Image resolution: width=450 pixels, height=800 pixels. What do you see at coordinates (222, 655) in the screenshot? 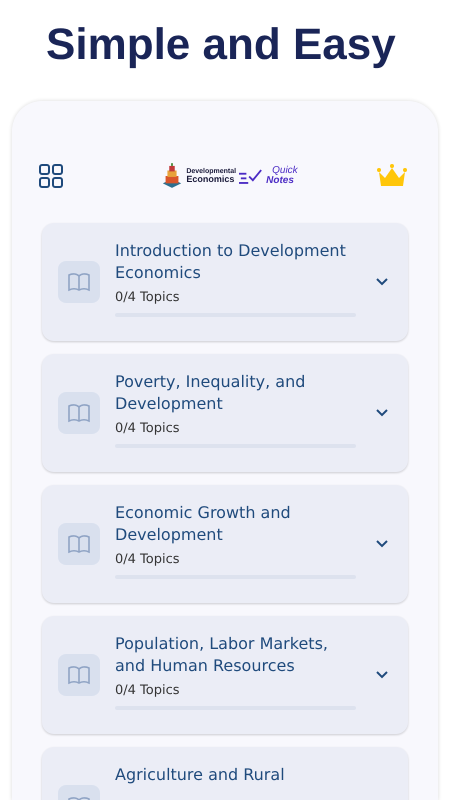
I see `chapter-title: Population, Labor Markets, and Human Resources` at bounding box center [222, 655].